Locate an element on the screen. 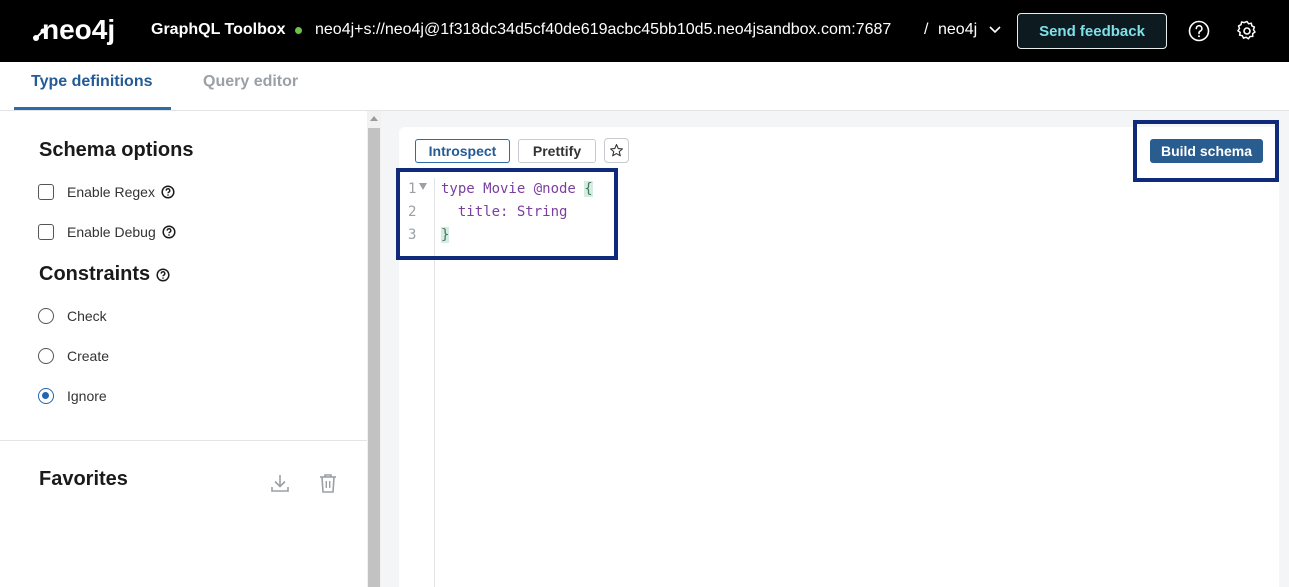 This screenshot has height=587, width=1289. scroll-thumb is located at coordinates (374, 357).